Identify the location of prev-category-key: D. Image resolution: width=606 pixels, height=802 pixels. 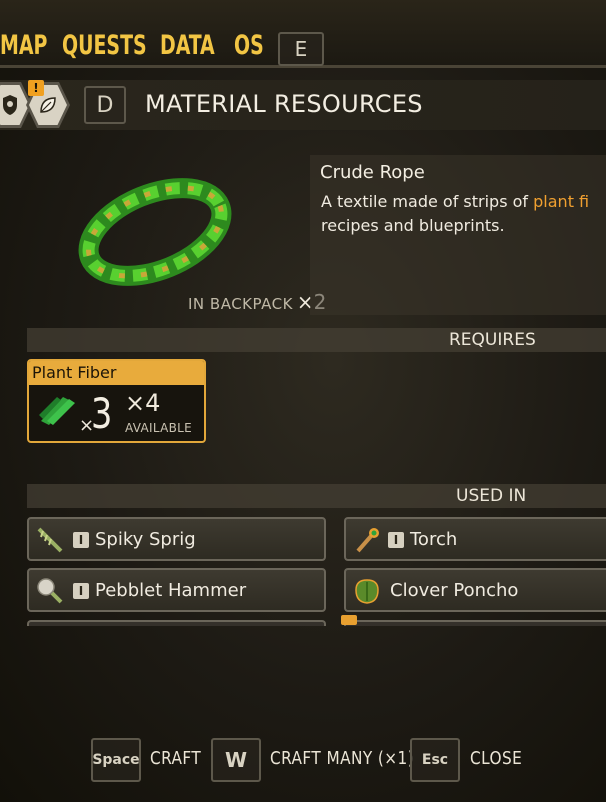
(105, 105).